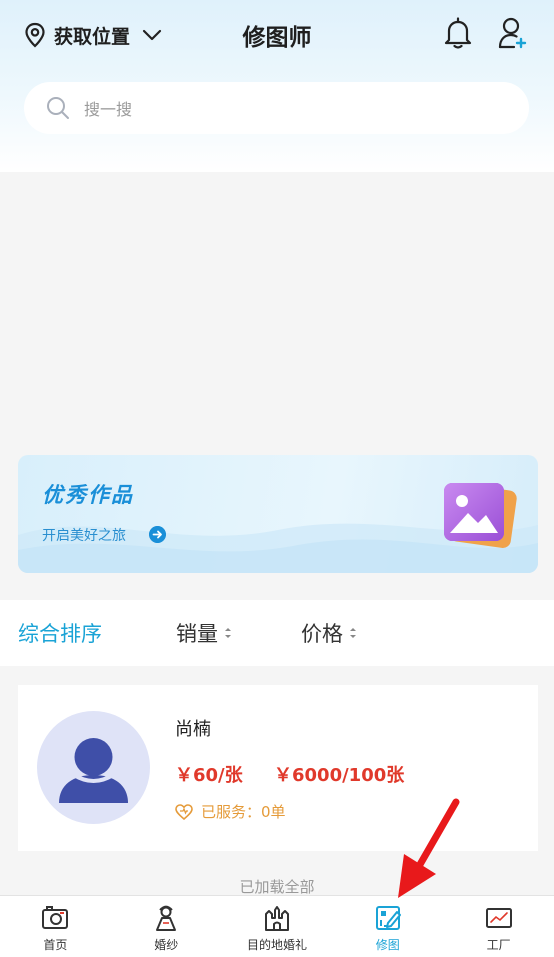  Describe the element at coordinates (339, 775) in the screenshot. I see `price-bulk: ￥6000/100张` at that location.